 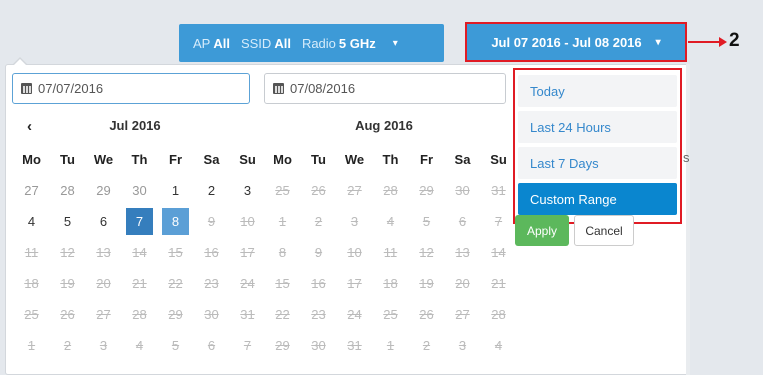 What do you see at coordinates (597, 91) in the screenshot?
I see `range-today: Today` at bounding box center [597, 91].